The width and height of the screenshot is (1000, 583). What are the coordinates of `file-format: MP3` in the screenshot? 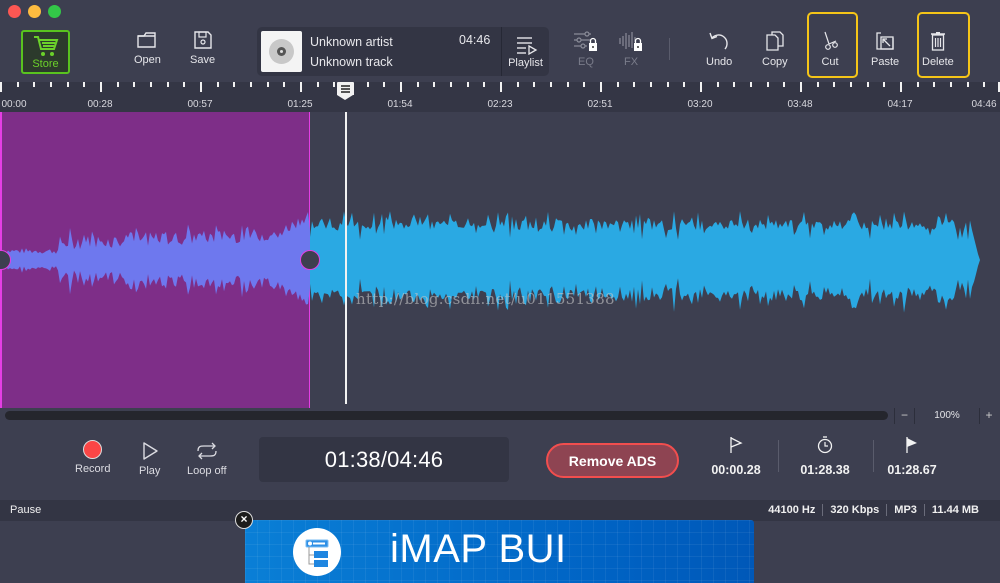 It's located at (905, 510).